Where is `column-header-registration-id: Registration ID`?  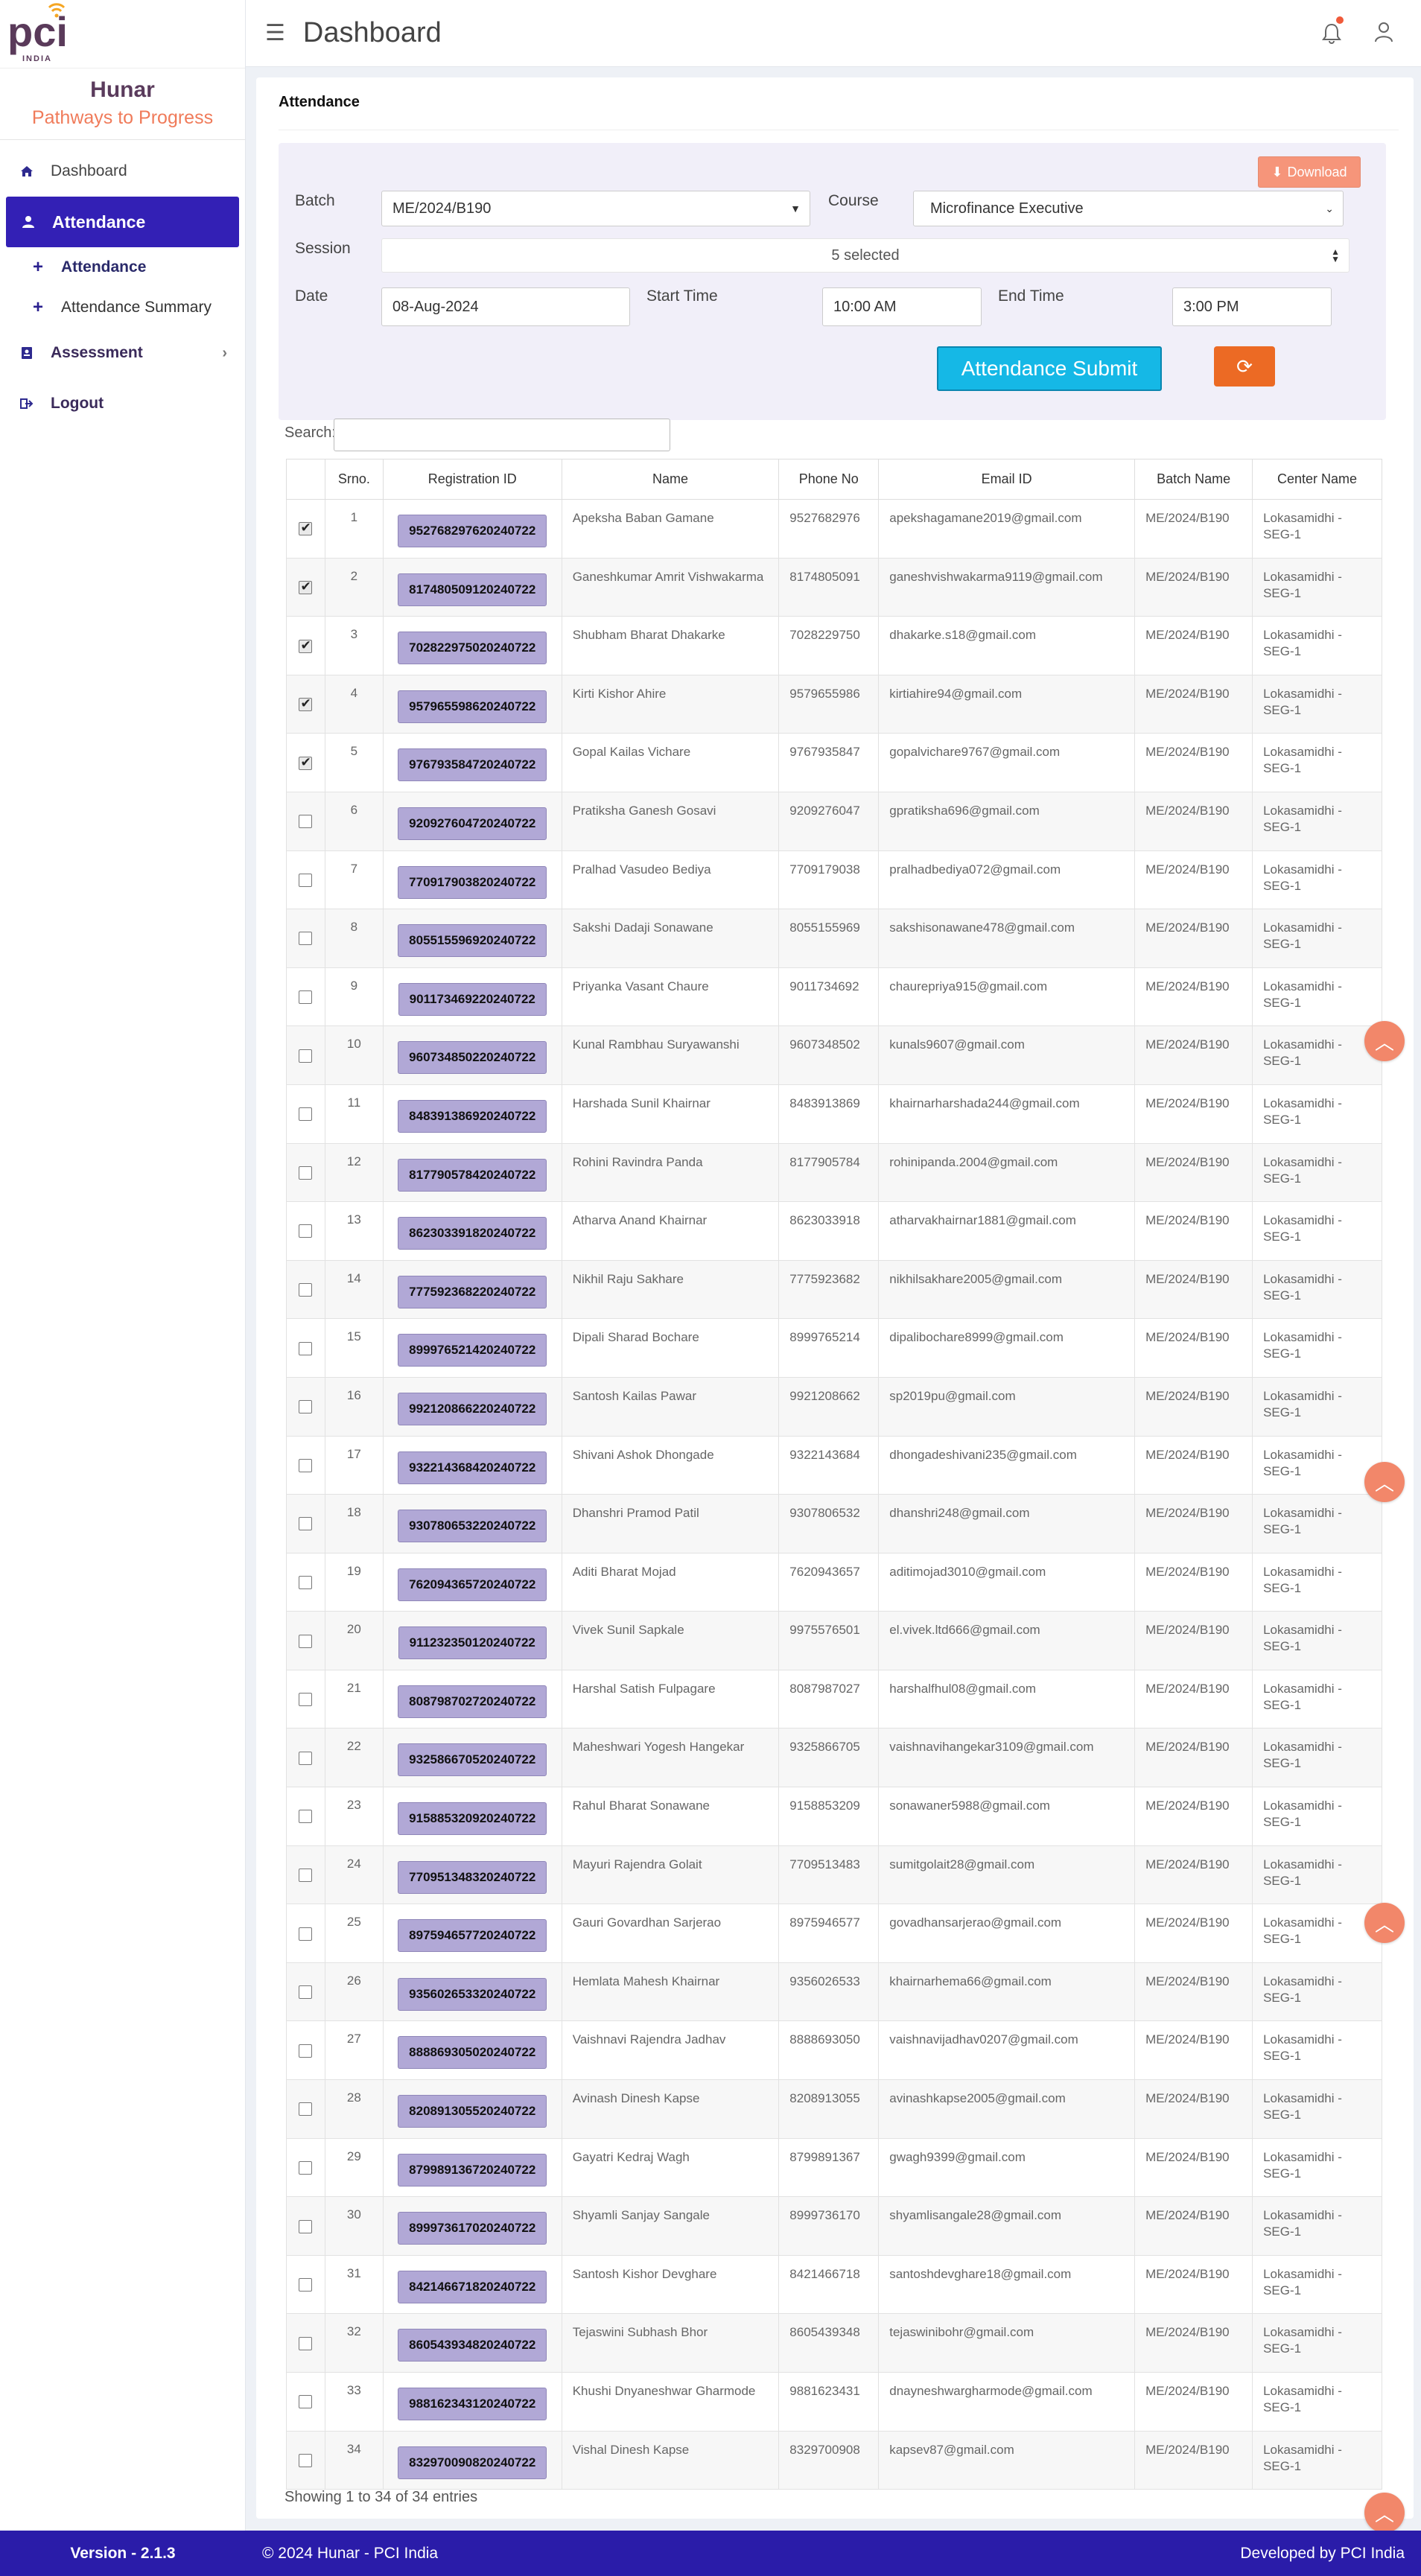
column-header-registration-id: Registration ID is located at coordinates (472, 479).